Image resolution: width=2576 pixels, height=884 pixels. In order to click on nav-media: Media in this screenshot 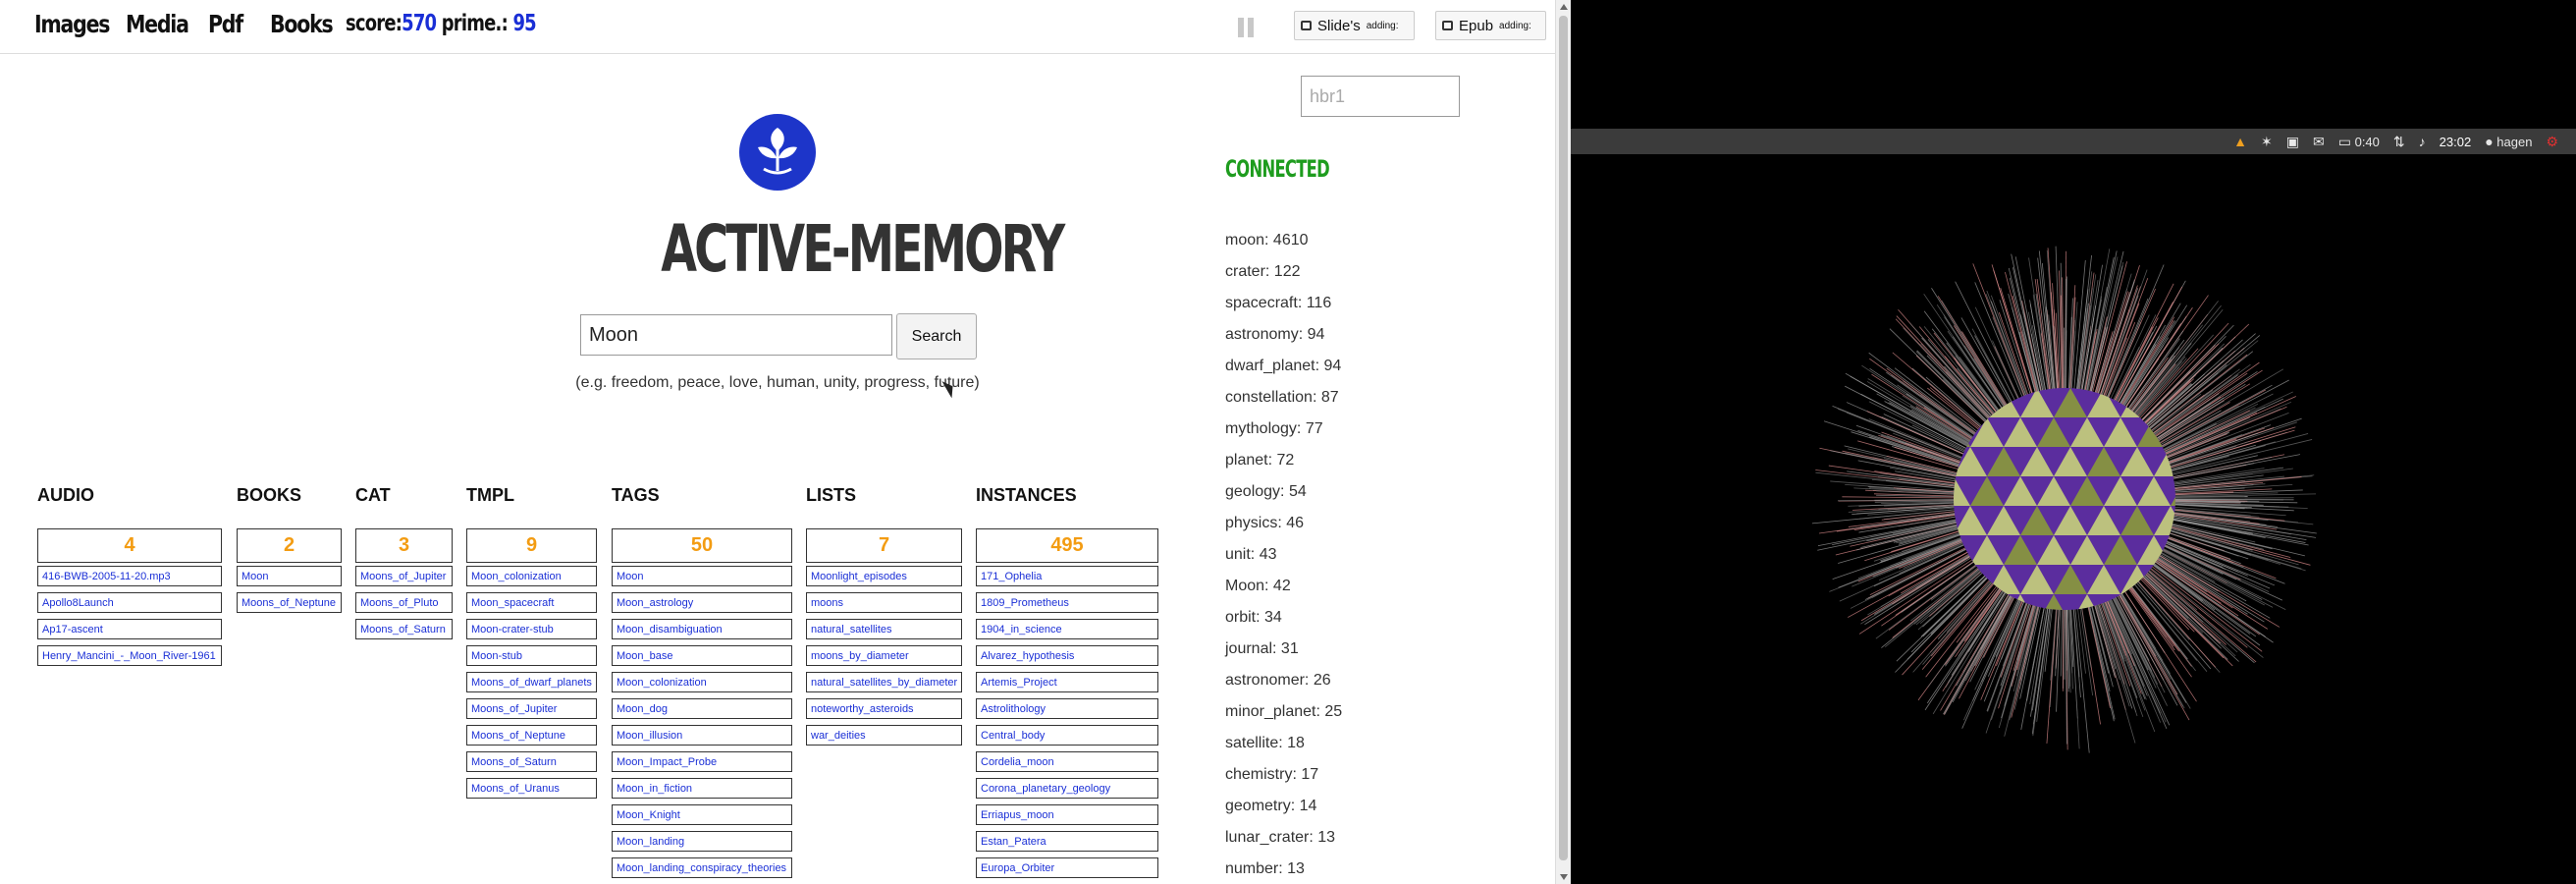, I will do `click(157, 24)`.